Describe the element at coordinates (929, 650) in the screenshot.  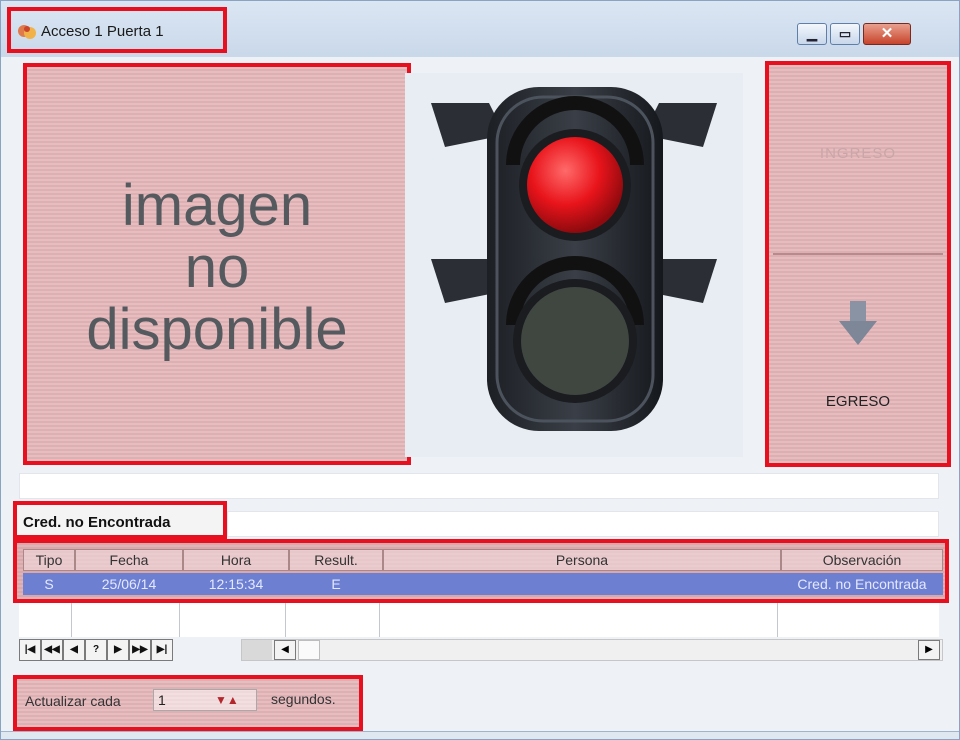
I see `scroll-right-icon: ▶` at that location.